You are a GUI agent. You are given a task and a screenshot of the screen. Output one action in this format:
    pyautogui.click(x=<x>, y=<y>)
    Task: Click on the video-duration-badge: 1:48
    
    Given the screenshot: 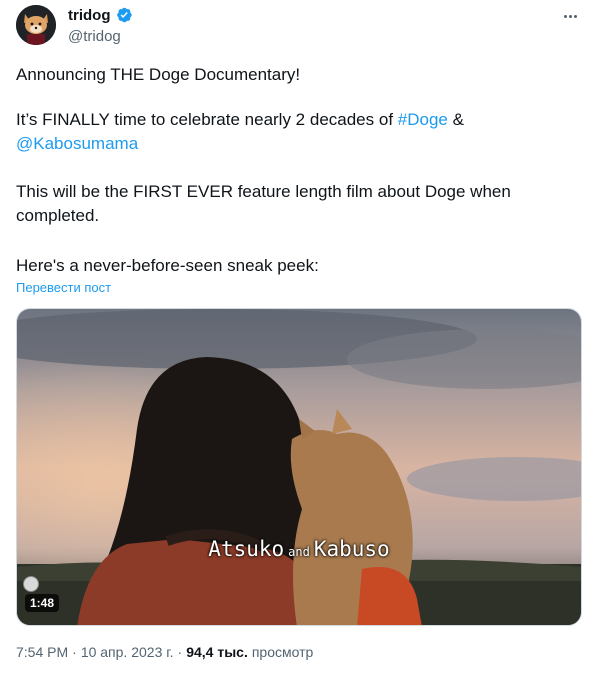 What is the action you would take?
    pyautogui.click(x=42, y=603)
    